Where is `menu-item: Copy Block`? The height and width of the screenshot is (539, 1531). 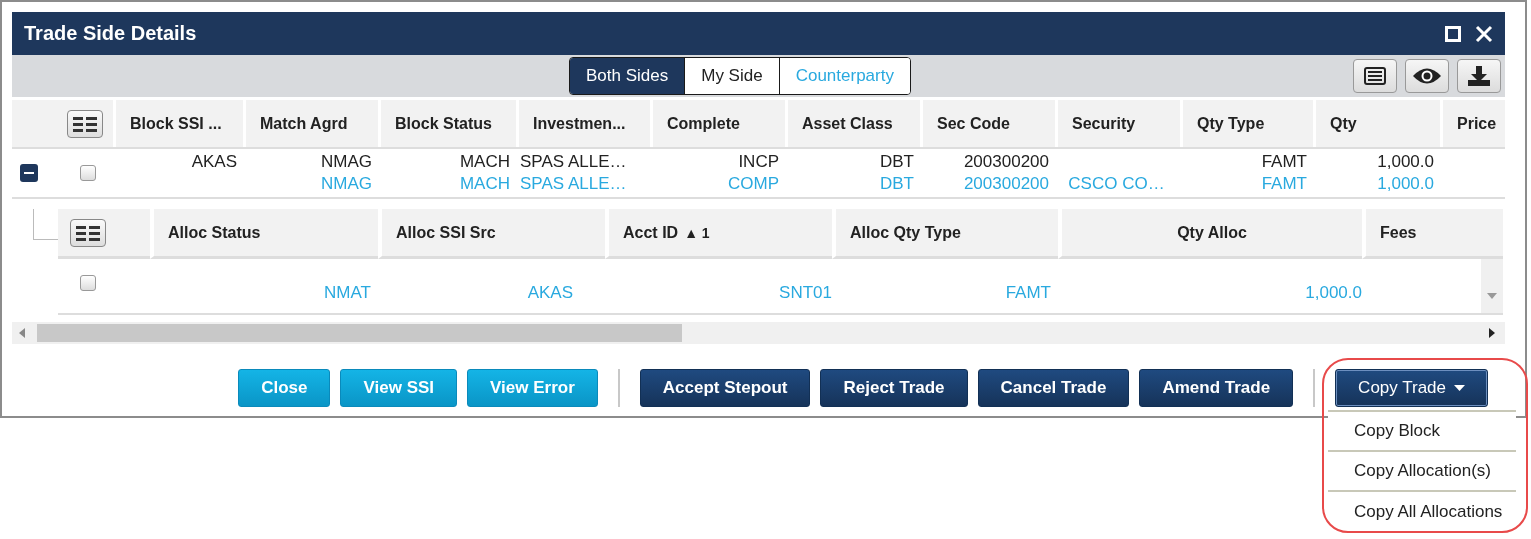 menu-item: Copy Block is located at coordinates (1422, 432).